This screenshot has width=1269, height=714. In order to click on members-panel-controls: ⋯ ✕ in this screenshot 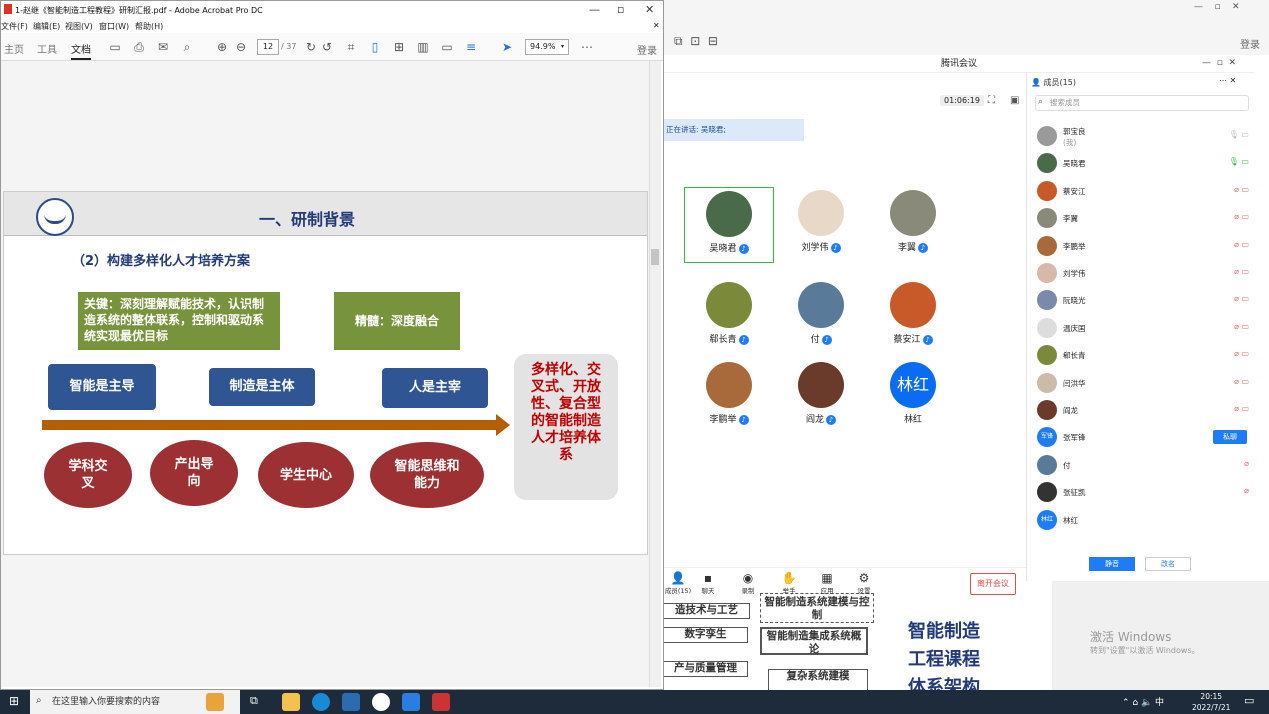, I will do `click(1227, 80)`.